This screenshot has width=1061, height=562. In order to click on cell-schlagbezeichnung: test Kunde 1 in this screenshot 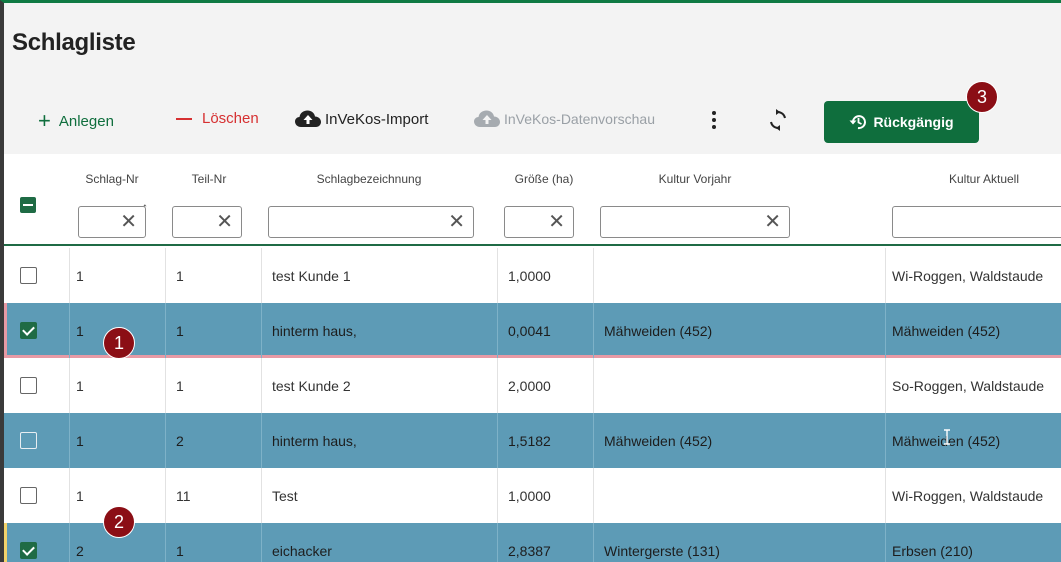, I will do `click(380, 275)`.